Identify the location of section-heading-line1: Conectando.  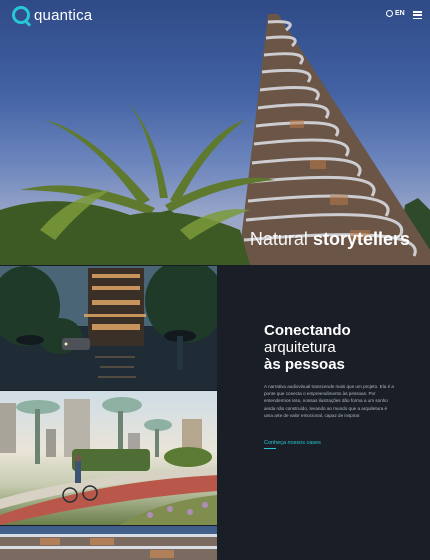
(307, 330).